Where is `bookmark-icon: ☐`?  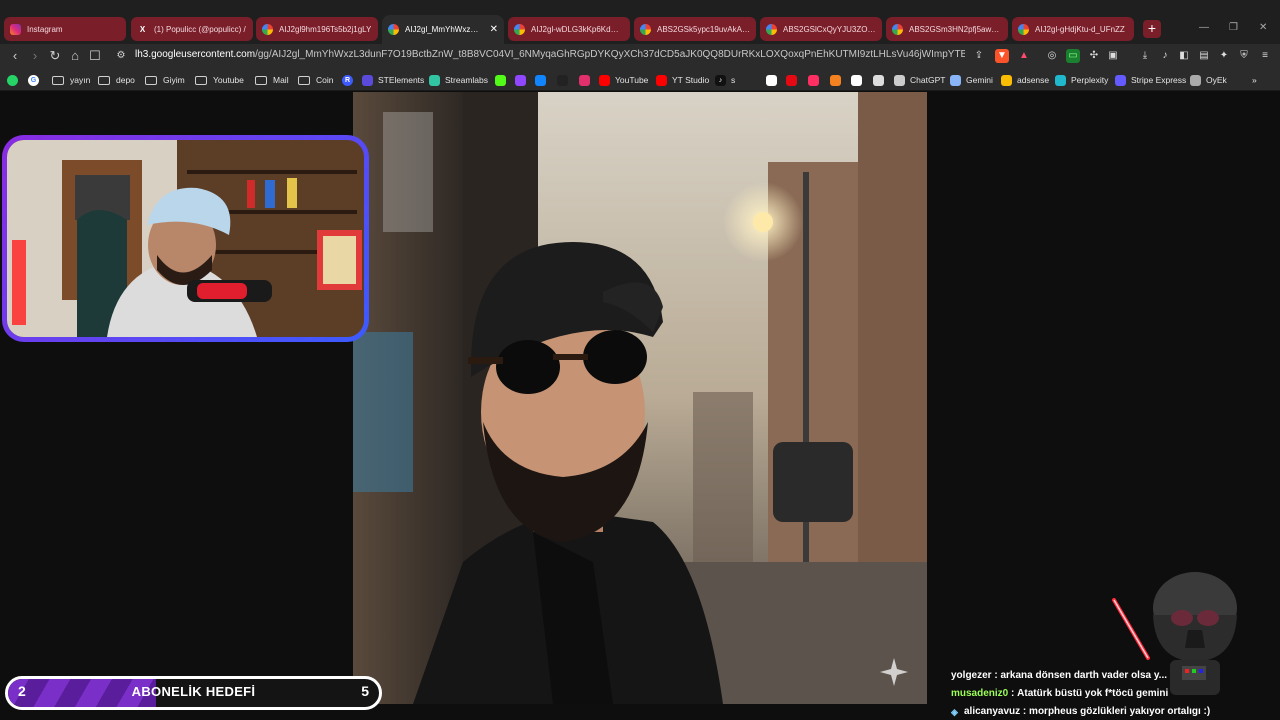 bookmark-icon: ☐ is located at coordinates (95, 56).